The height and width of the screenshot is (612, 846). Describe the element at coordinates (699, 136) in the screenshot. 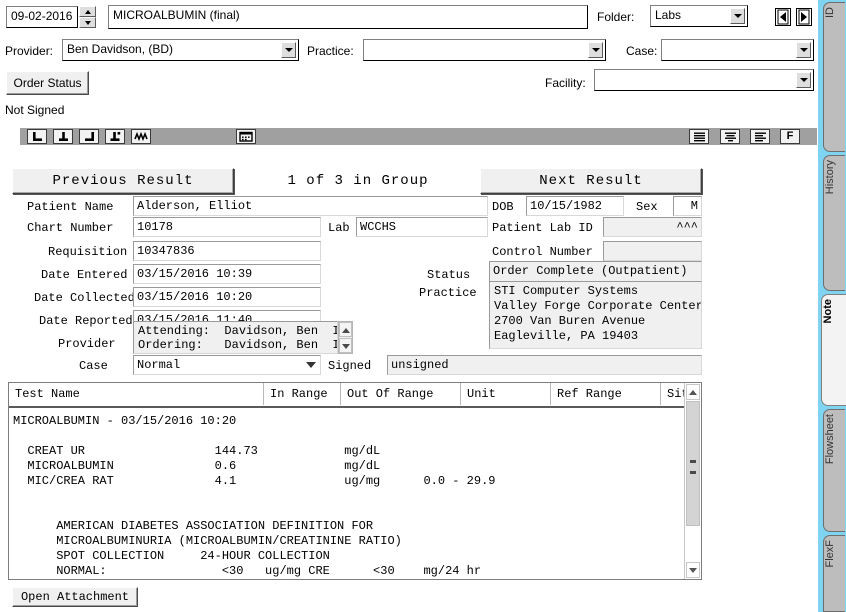

I see `align-left-button` at that location.